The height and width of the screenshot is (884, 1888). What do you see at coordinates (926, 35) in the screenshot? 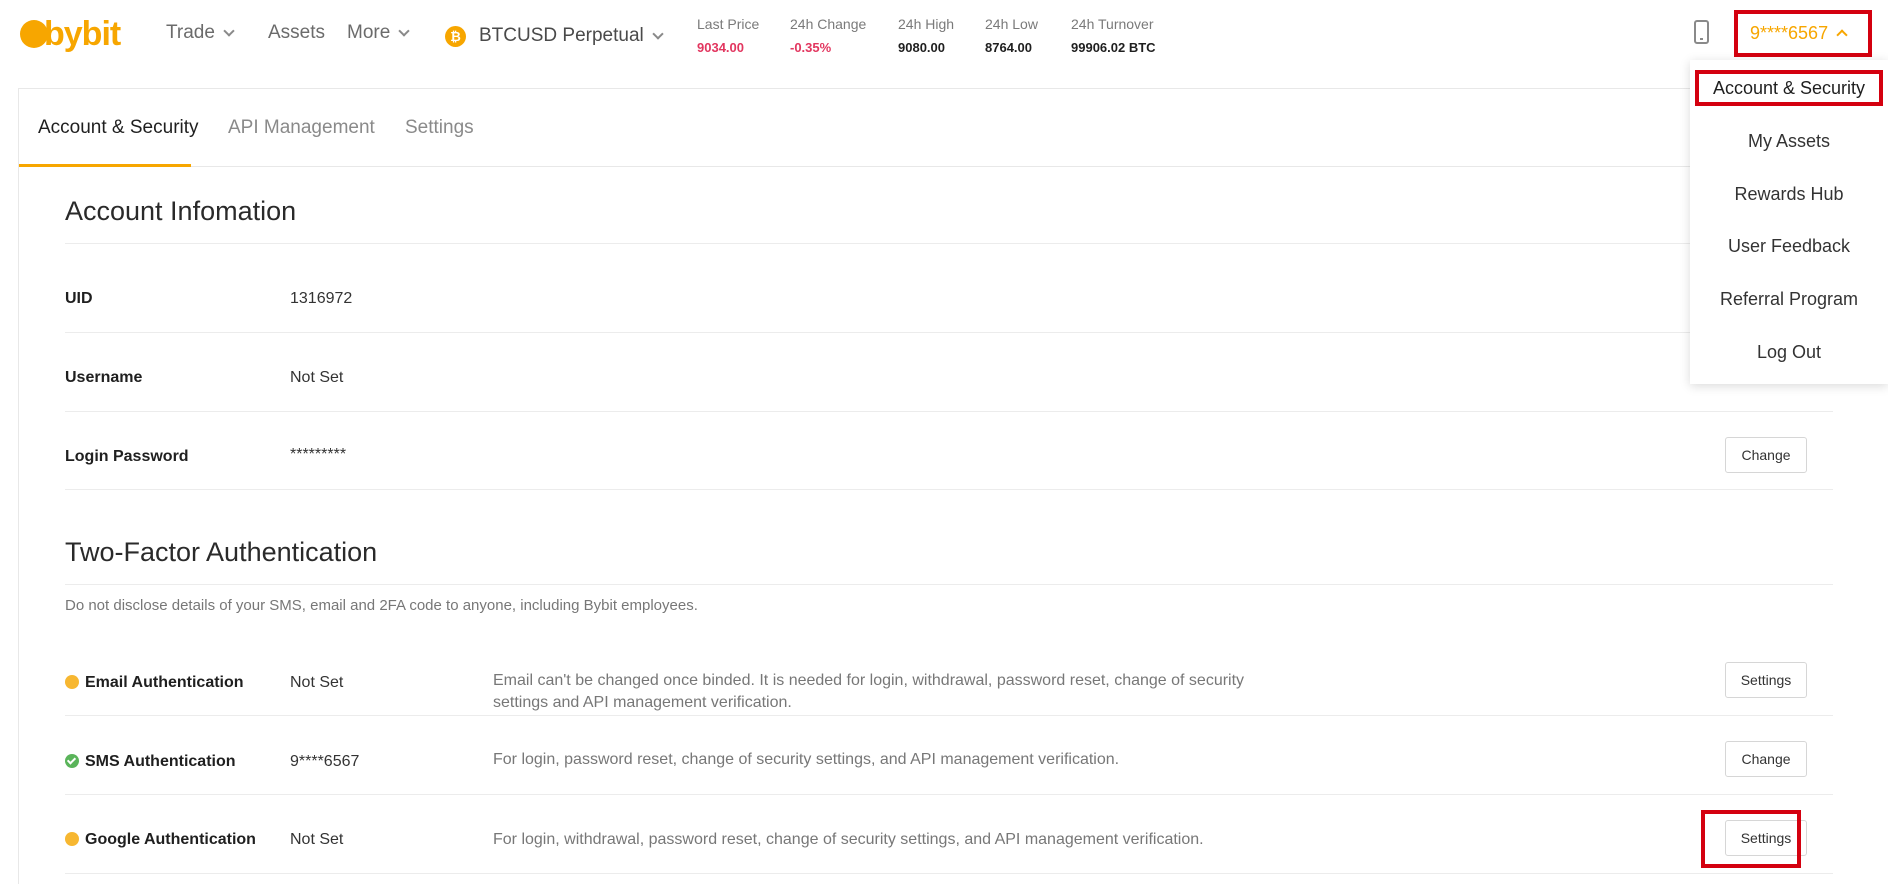
I see `ticker-24h-high: 24h High 9080.00` at bounding box center [926, 35].